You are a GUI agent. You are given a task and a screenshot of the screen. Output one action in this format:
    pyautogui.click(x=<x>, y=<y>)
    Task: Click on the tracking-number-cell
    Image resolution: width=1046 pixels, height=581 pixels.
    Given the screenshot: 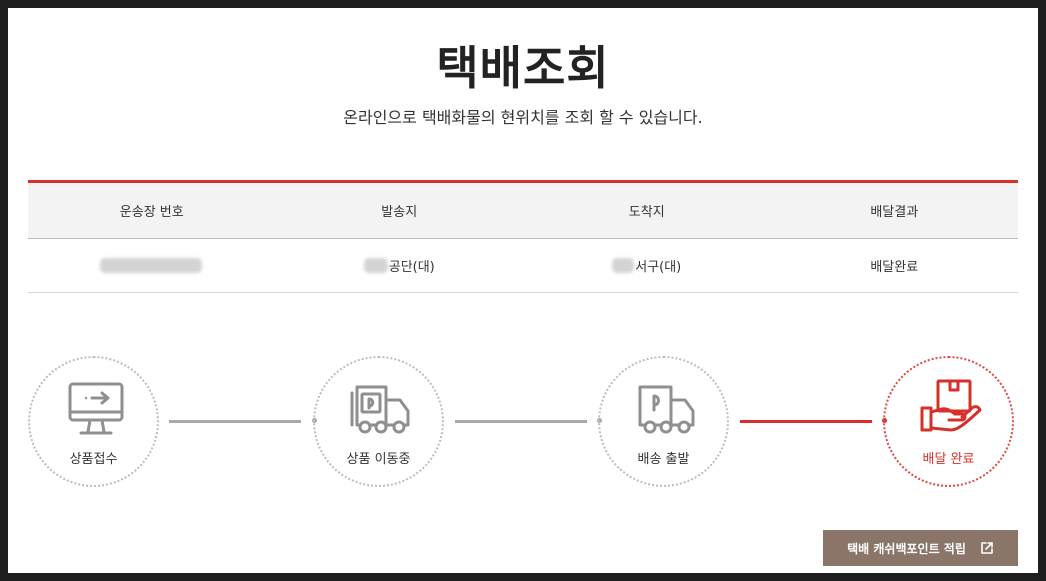 What is the action you would take?
    pyautogui.click(x=152, y=265)
    